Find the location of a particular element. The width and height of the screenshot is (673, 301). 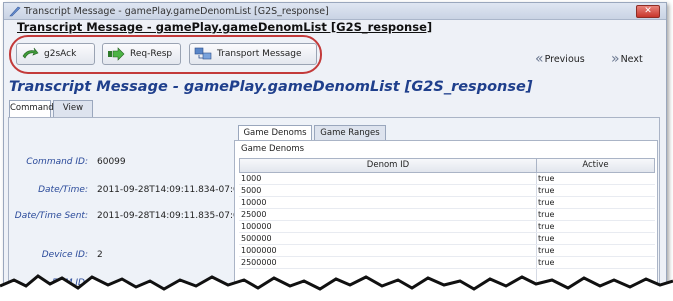

req-resp-label: Req-Resp is located at coordinates (151, 54).